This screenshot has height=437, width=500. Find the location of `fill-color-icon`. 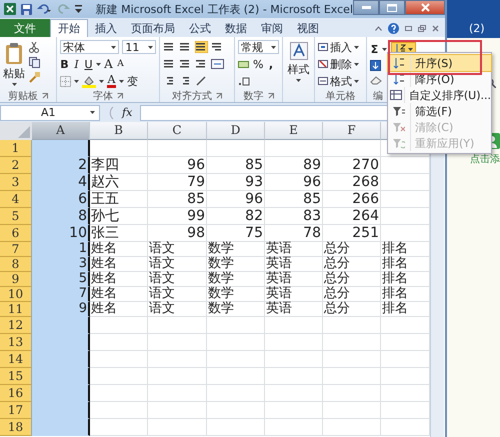

fill-color-icon is located at coordinates (89, 81).